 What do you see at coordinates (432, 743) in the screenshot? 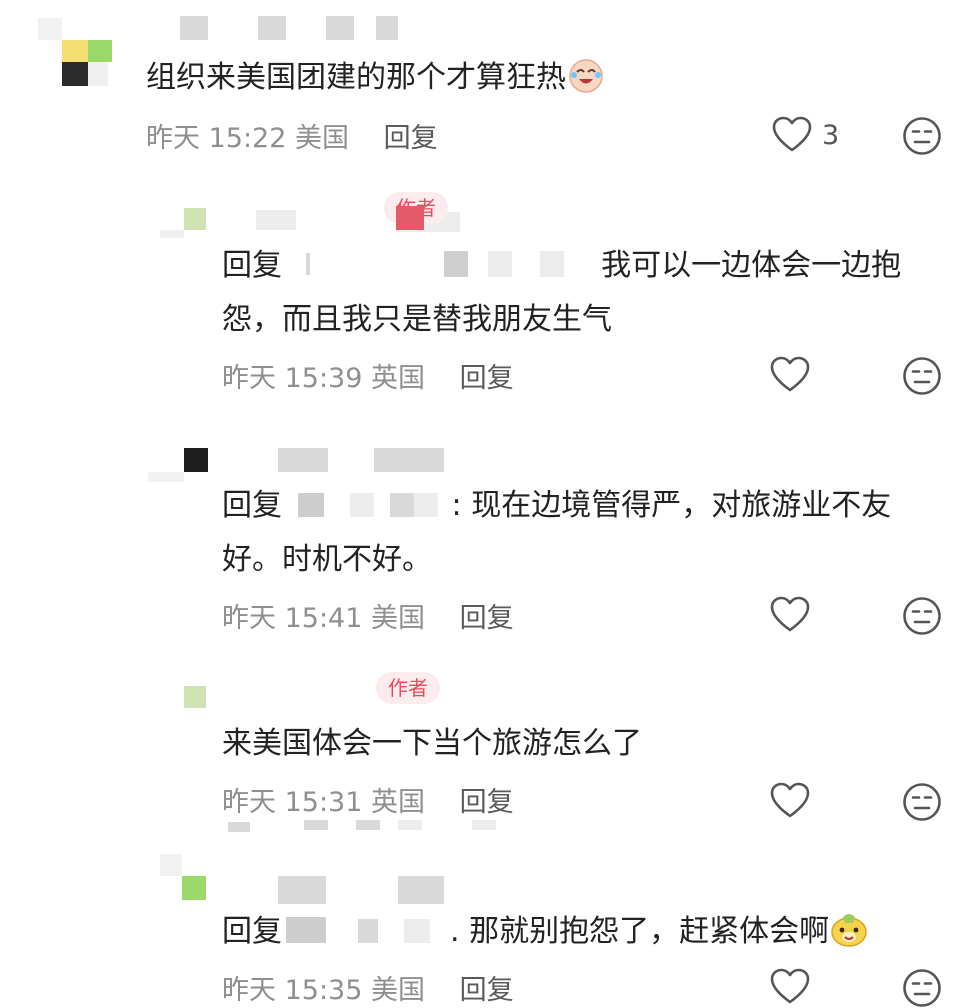
I see `comment-text: 来美国体会一下当个旅游怎么了` at bounding box center [432, 743].